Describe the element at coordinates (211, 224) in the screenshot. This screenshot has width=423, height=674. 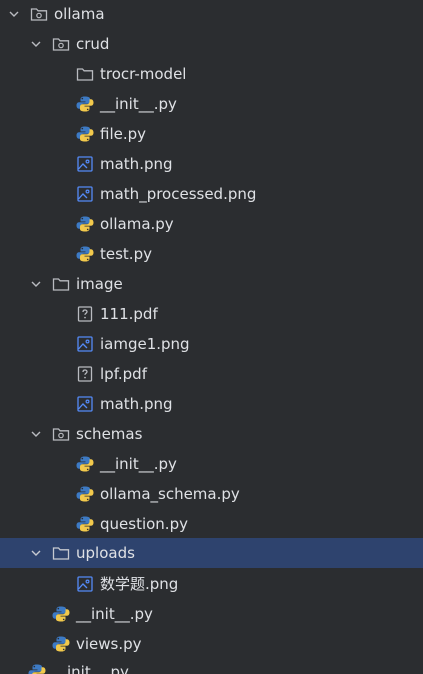
I see `tree-item-ollama-py: ollama.py` at that location.